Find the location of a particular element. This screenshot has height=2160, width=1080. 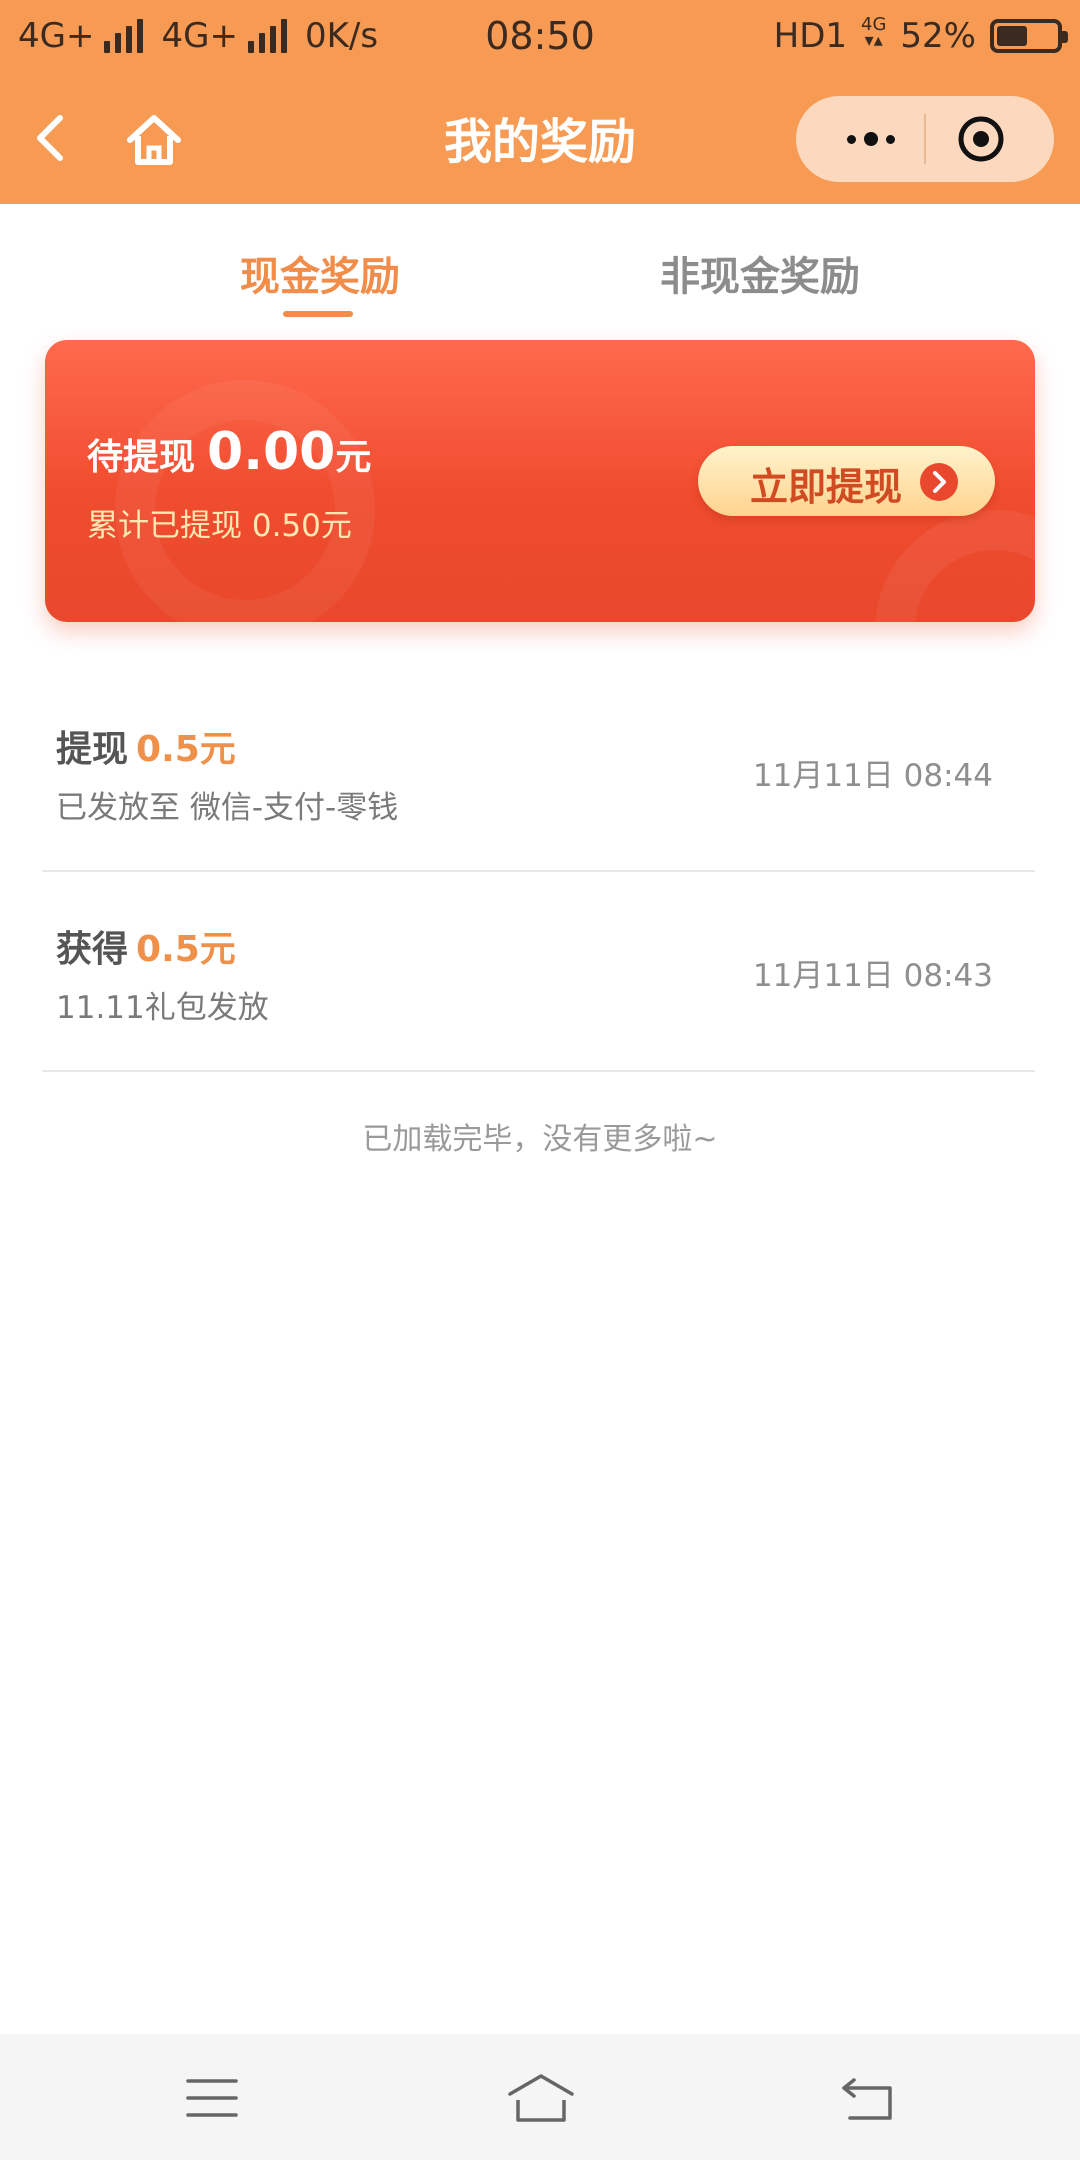

system-back-icon is located at coordinates (868, 2098).